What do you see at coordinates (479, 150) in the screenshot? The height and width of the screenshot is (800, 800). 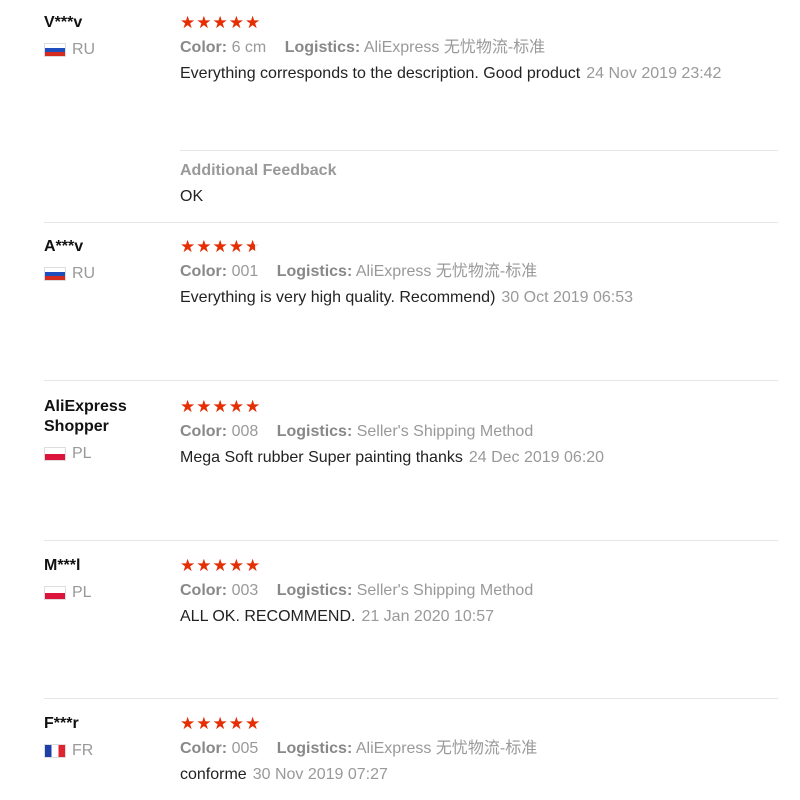 I see `additional-feedback-divider` at bounding box center [479, 150].